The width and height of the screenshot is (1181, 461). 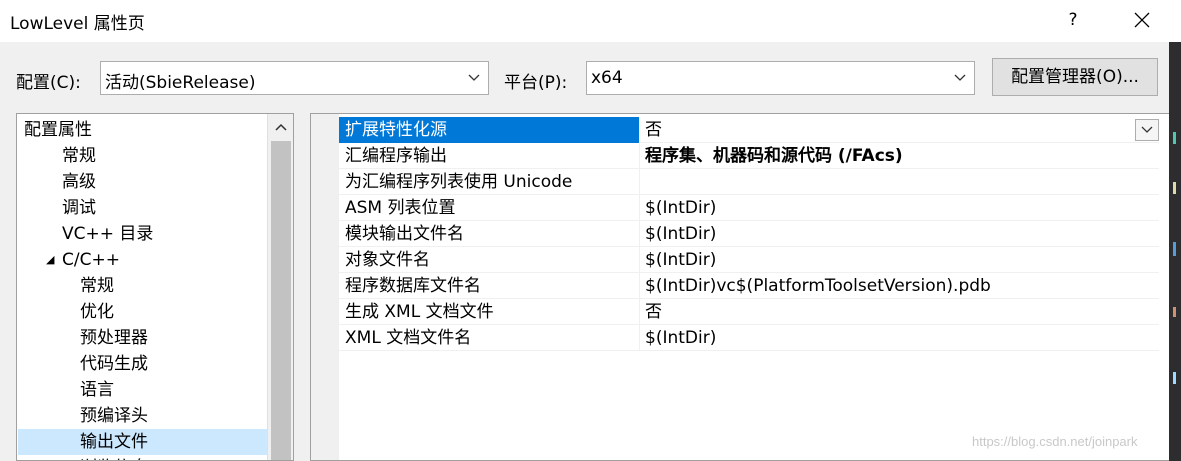 I want to click on scroll-thumb, so click(x=281, y=300).